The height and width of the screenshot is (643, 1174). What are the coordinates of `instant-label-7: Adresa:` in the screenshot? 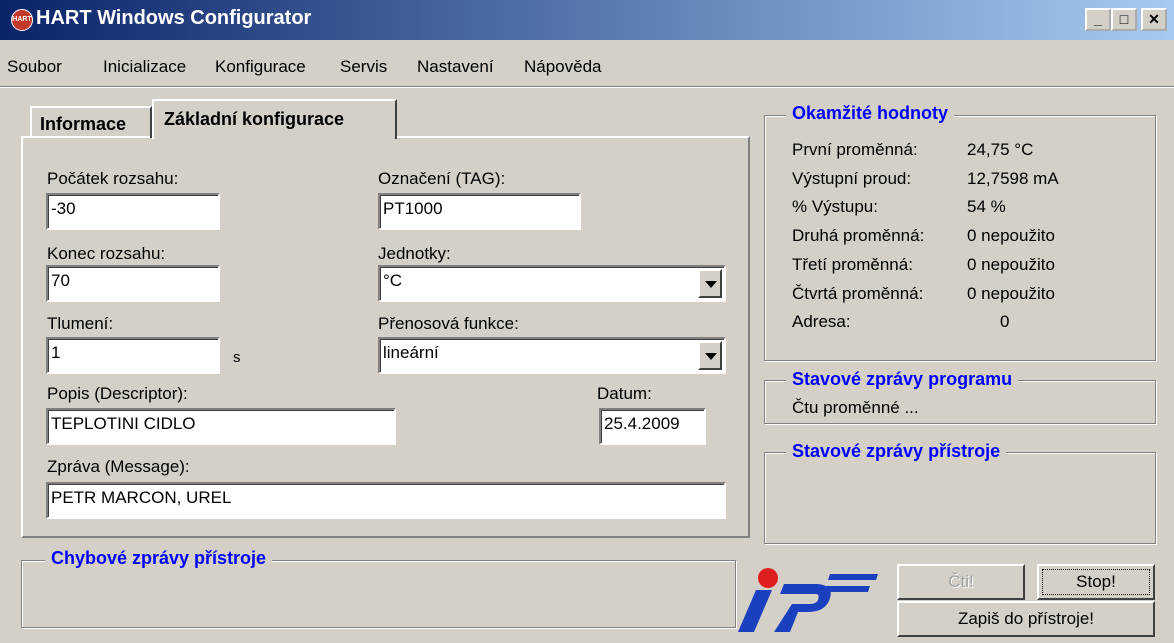 It's located at (821, 321).